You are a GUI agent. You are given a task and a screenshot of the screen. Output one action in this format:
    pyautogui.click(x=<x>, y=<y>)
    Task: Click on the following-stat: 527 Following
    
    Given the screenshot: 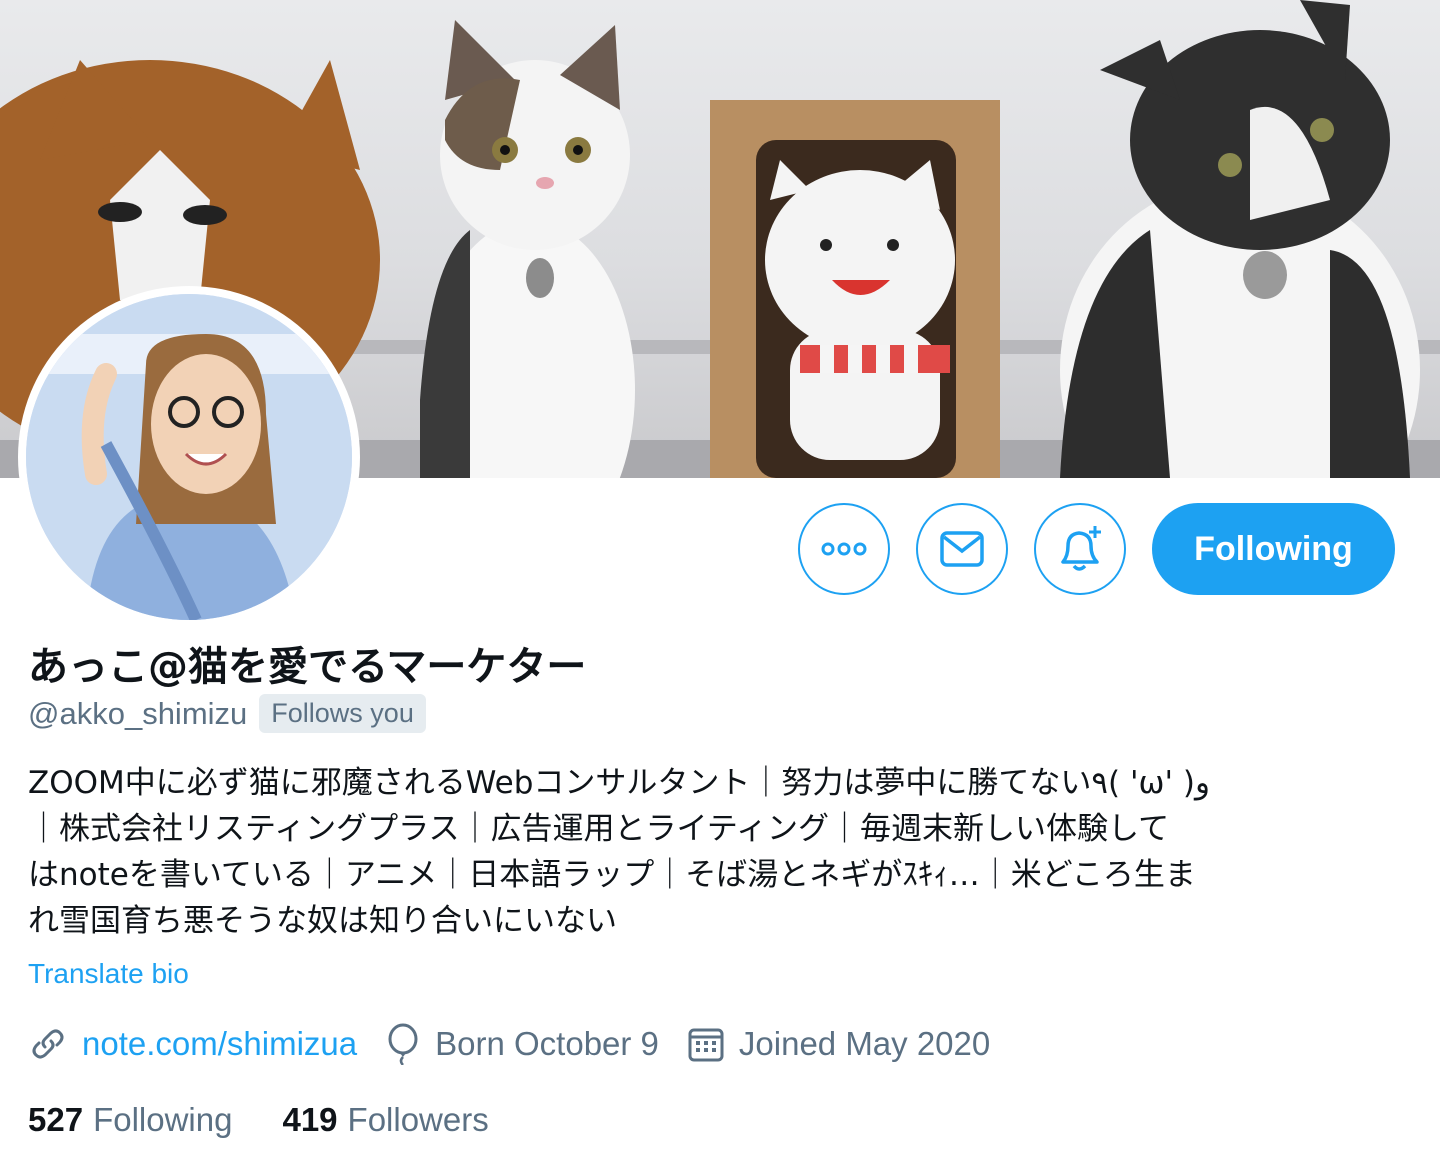 What is the action you would take?
    pyautogui.click(x=130, y=1120)
    